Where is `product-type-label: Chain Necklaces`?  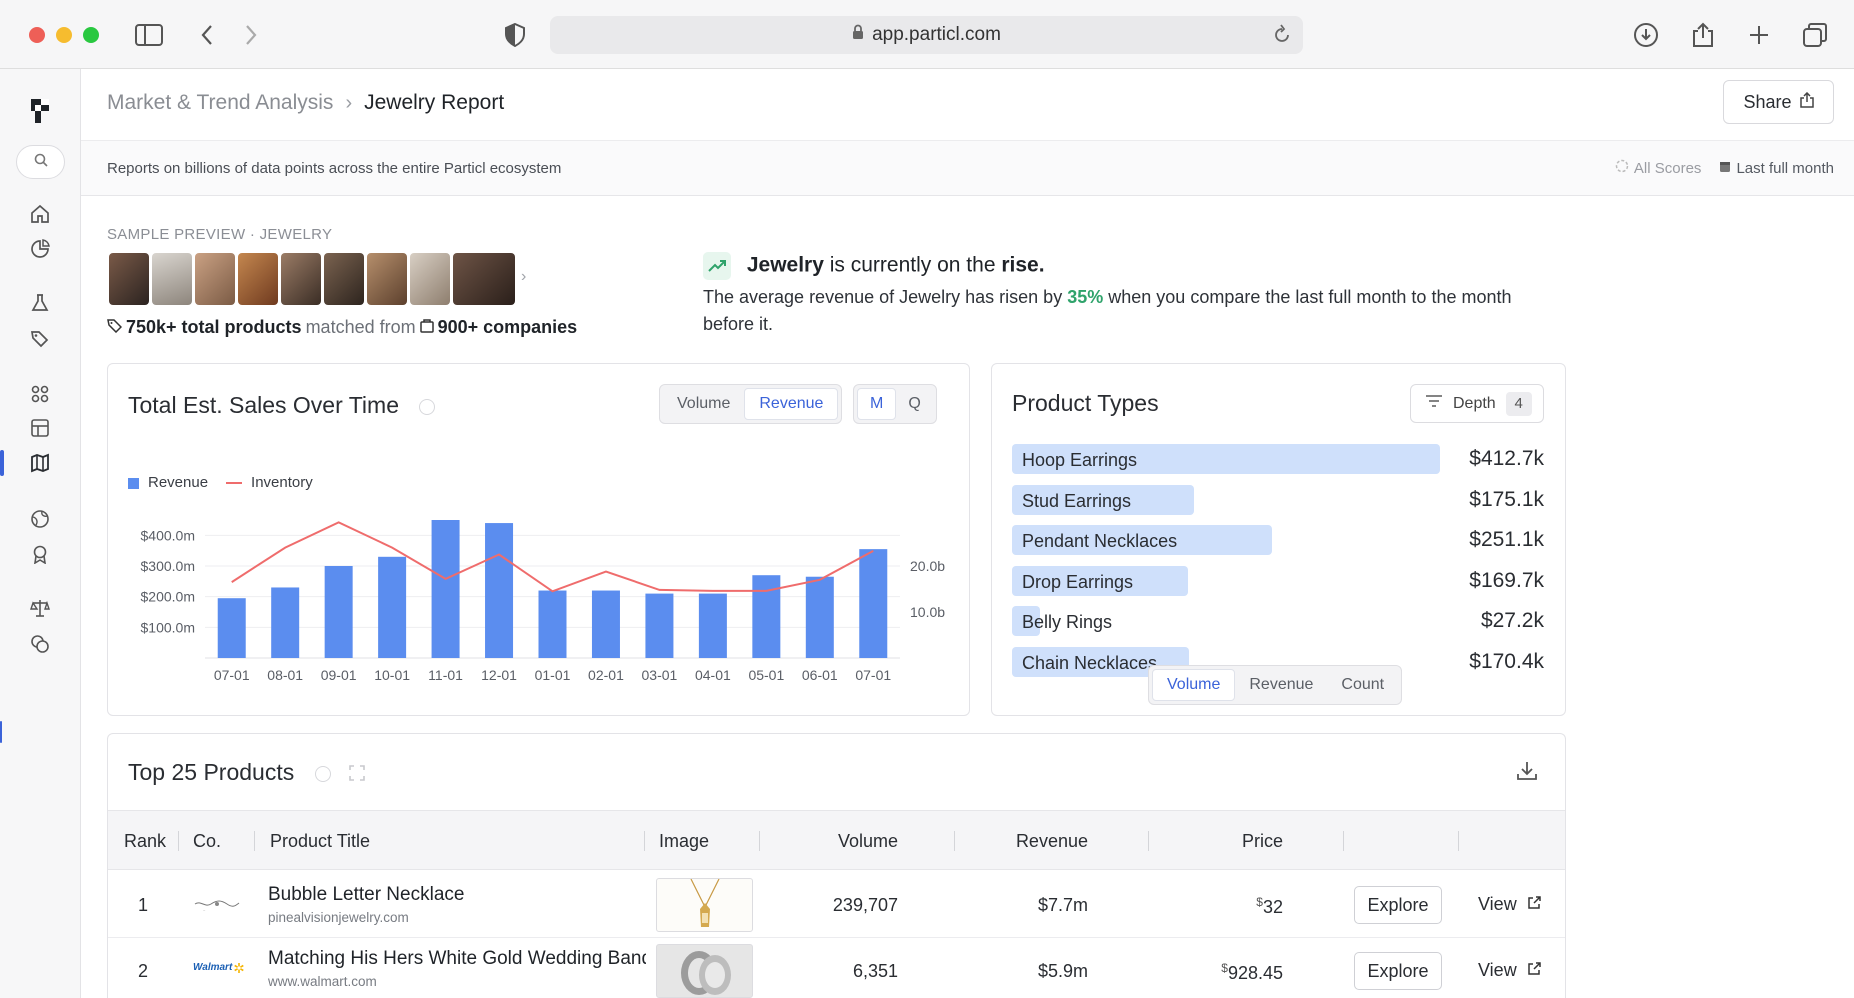
product-type-label: Chain Necklaces is located at coordinates (1090, 662).